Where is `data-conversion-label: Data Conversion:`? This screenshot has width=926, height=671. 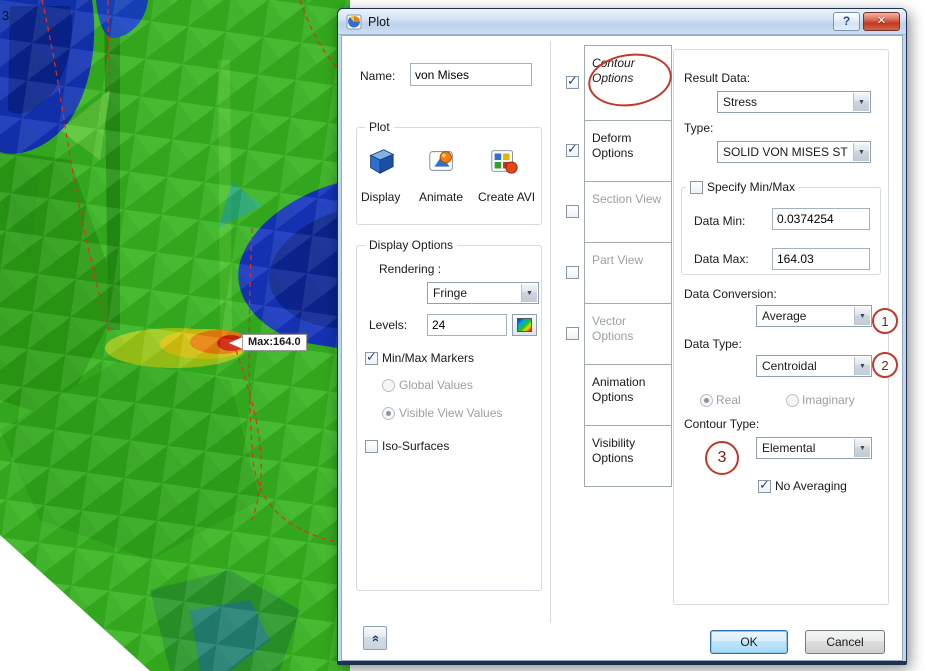 data-conversion-label: Data Conversion: is located at coordinates (730, 294).